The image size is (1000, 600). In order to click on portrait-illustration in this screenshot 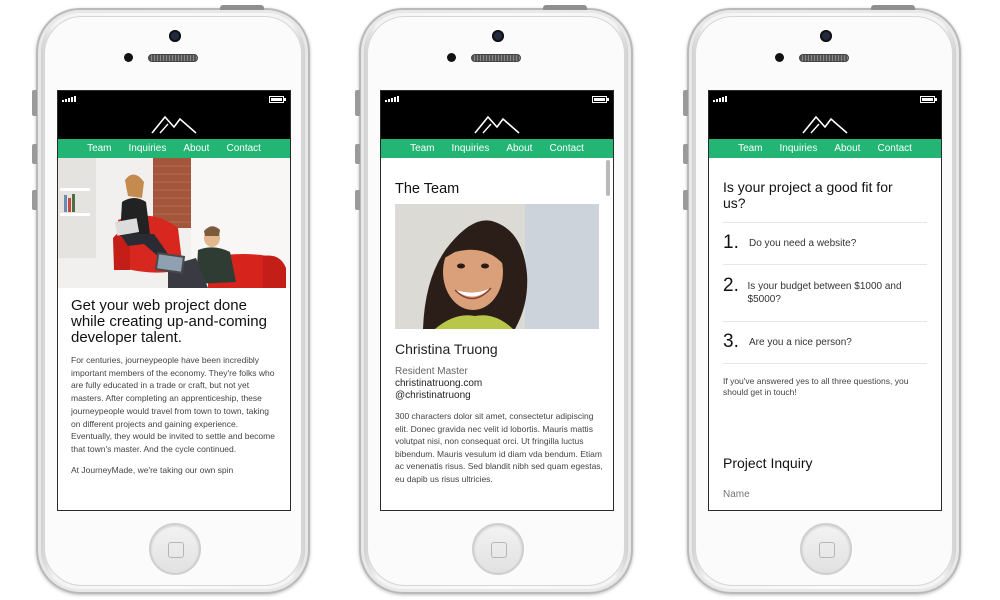, I will do `click(497, 266)`.